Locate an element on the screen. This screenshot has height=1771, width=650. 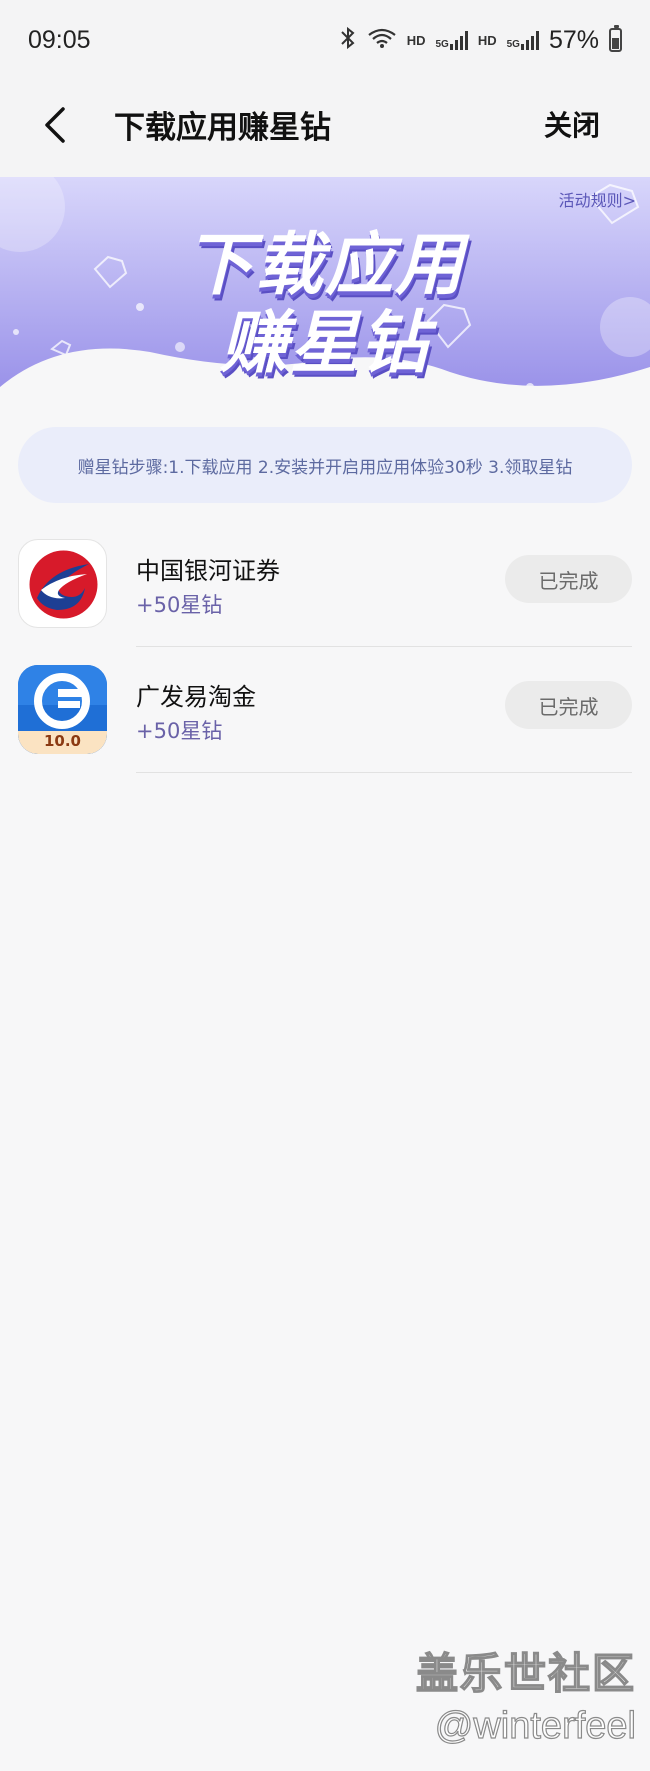
network-type-1: 5G is located at coordinates (442, 44).